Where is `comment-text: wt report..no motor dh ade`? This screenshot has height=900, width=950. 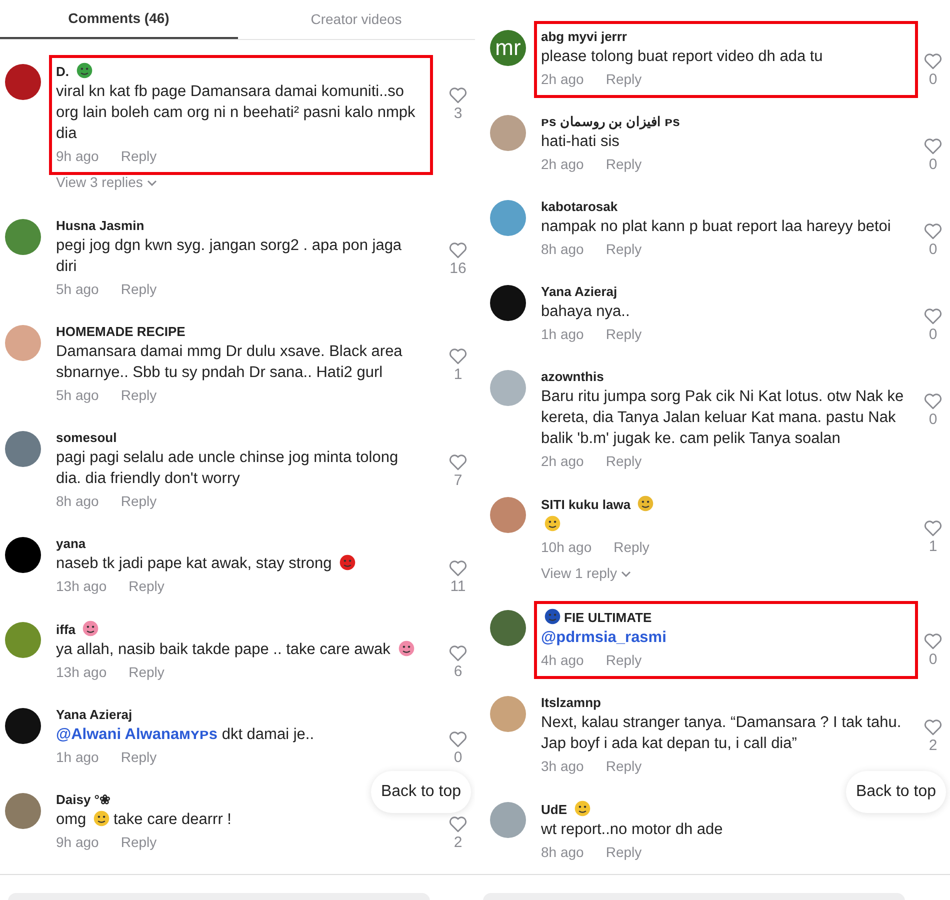 comment-text: wt report..no motor dh ade is located at coordinates (632, 829).